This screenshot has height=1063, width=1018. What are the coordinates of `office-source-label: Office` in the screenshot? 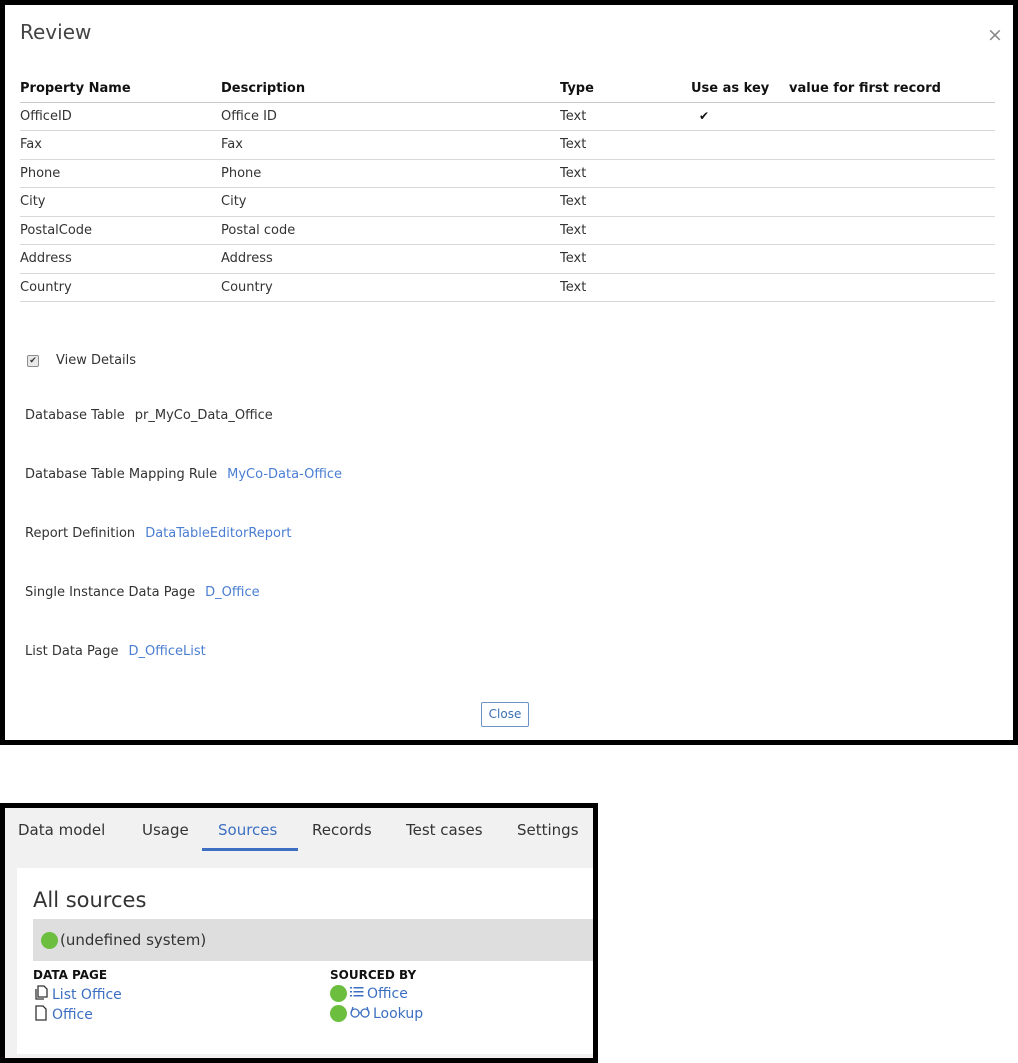 It's located at (387, 993).